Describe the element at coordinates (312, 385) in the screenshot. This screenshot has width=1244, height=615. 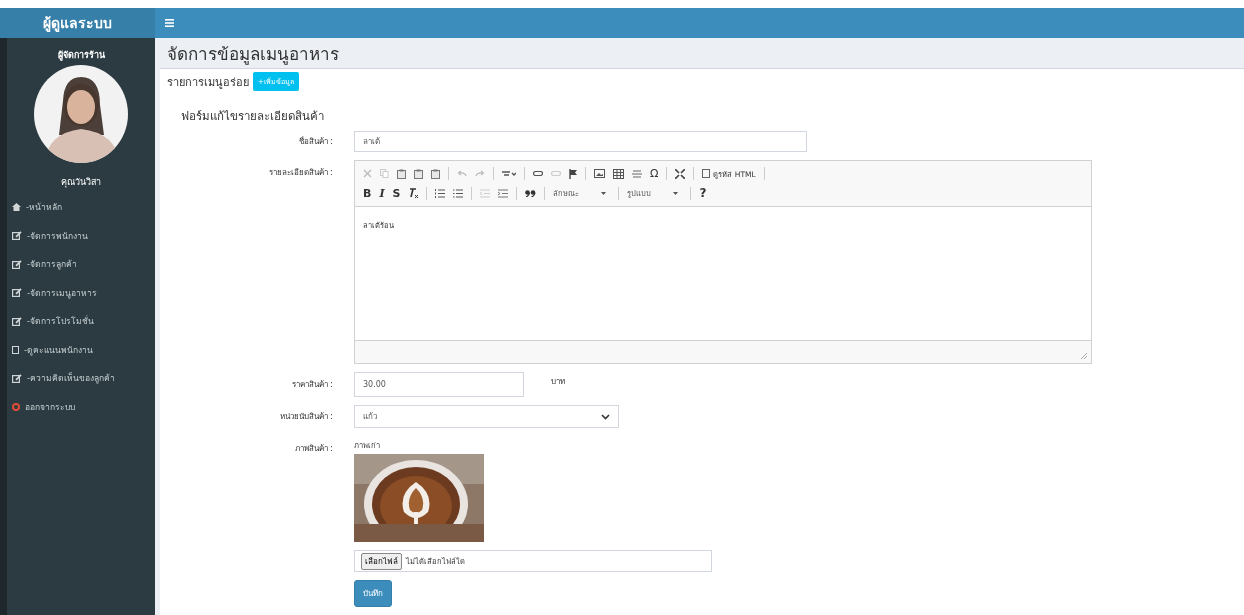
I see `field-label: ราคาสินค้า :` at that location.